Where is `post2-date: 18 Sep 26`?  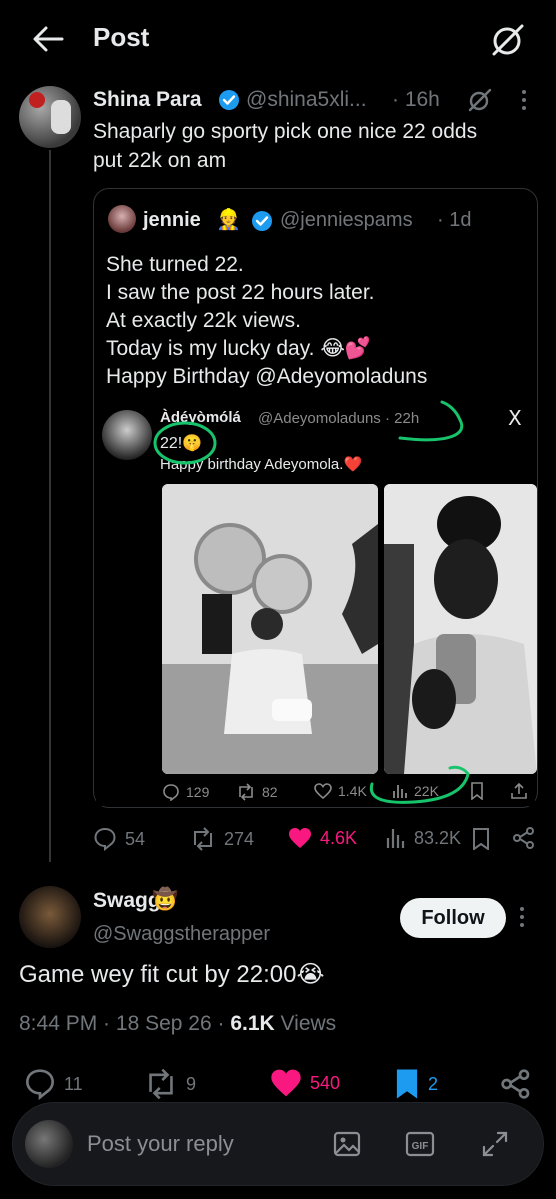 post2-date: 18 Sep 26 is located at coordinates (163, 1023).